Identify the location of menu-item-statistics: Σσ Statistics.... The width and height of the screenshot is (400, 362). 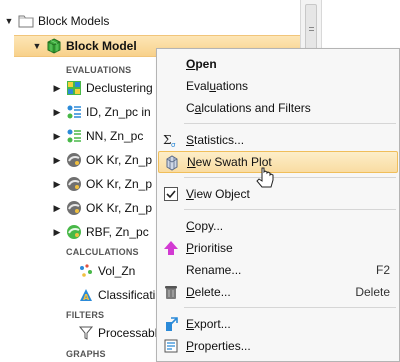
(278, 140).